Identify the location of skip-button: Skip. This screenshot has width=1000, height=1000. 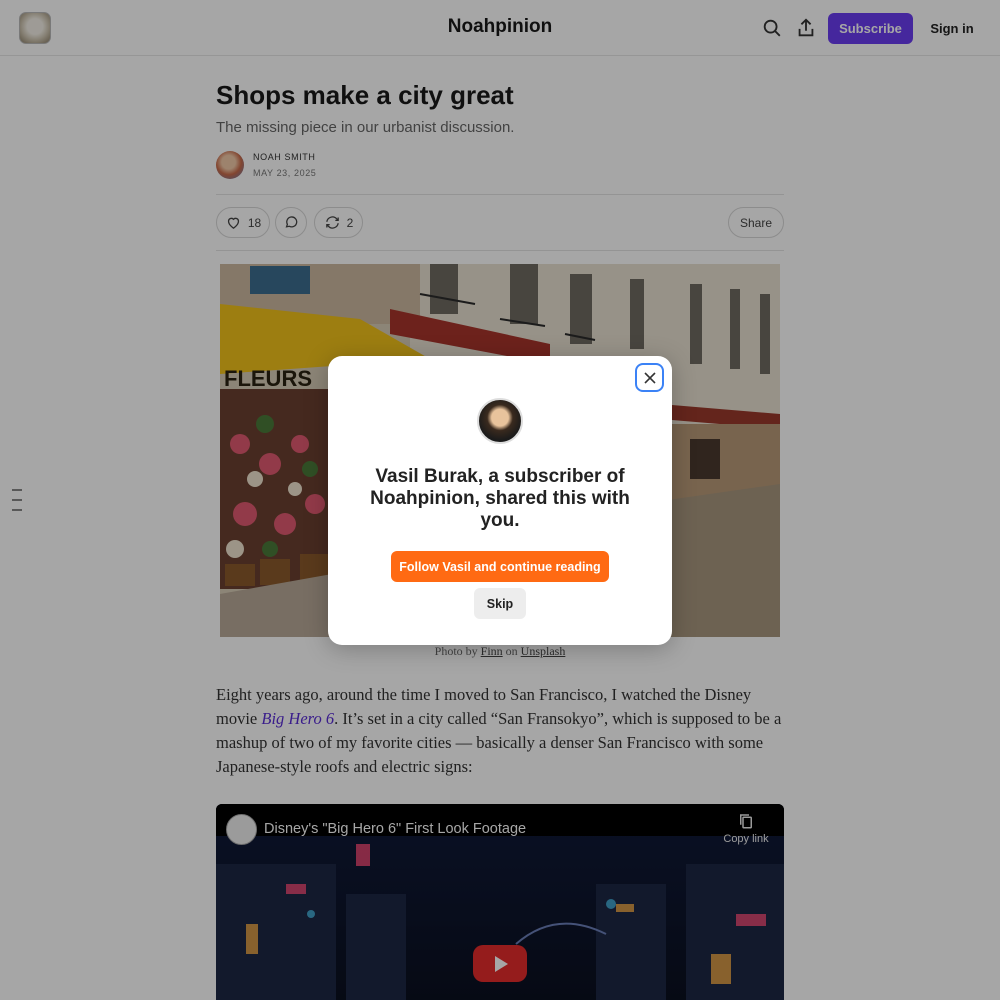
(500, 603).